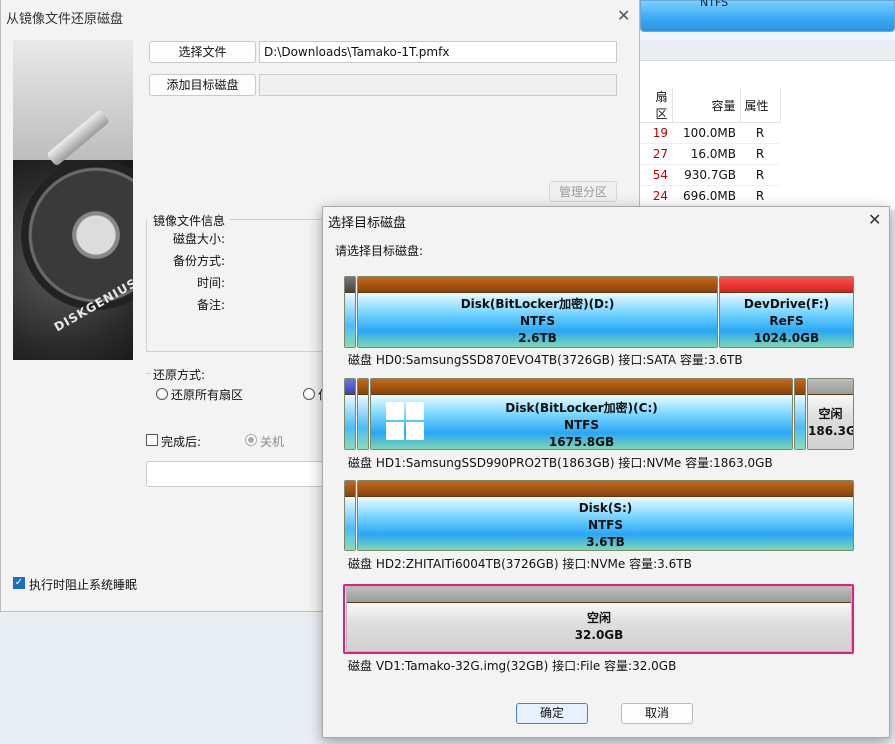 The height and width of the screenshot is (744, 895). I want to click on table-row: 24 696.0MB R, so click(710, 196).